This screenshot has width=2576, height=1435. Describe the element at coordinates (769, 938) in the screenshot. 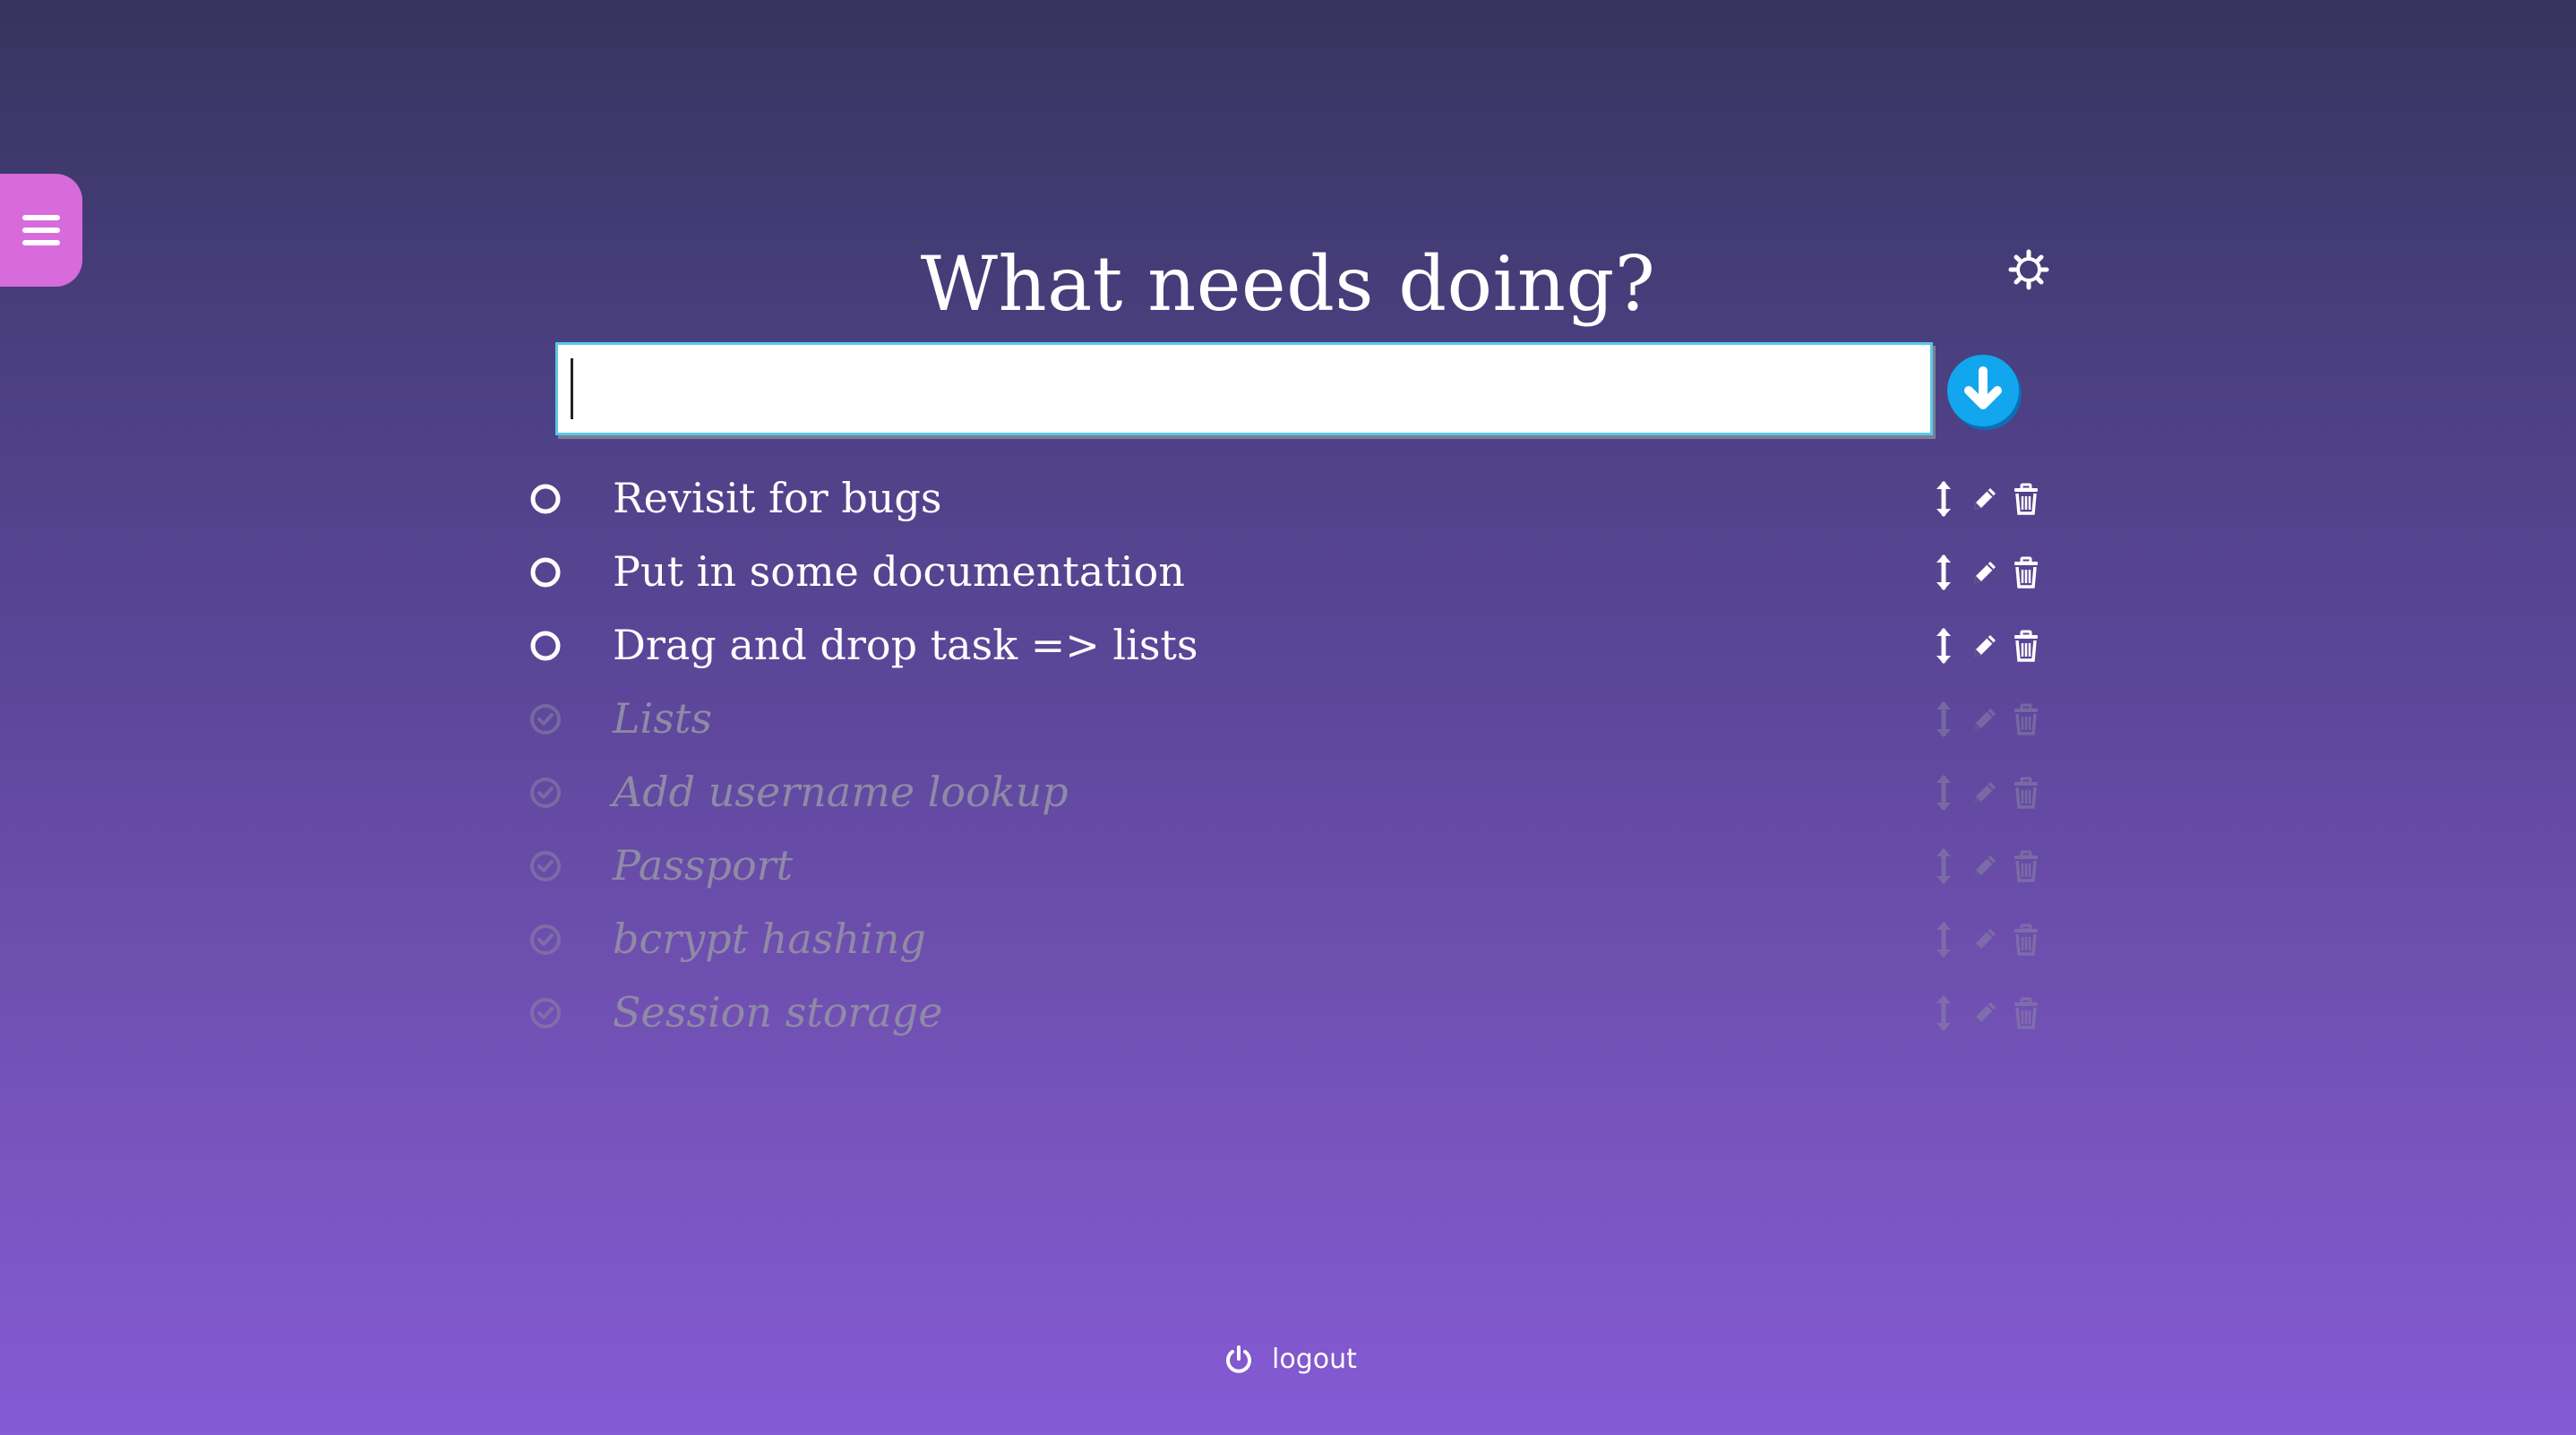

I see `task-text: bcrypt hashing` at that location.